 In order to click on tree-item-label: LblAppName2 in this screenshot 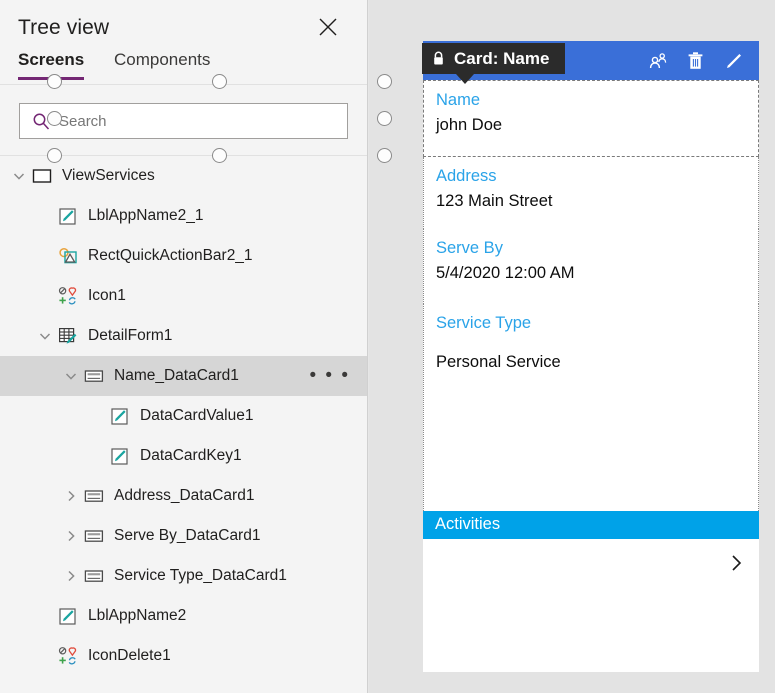, I will do `click(137, 615)`.